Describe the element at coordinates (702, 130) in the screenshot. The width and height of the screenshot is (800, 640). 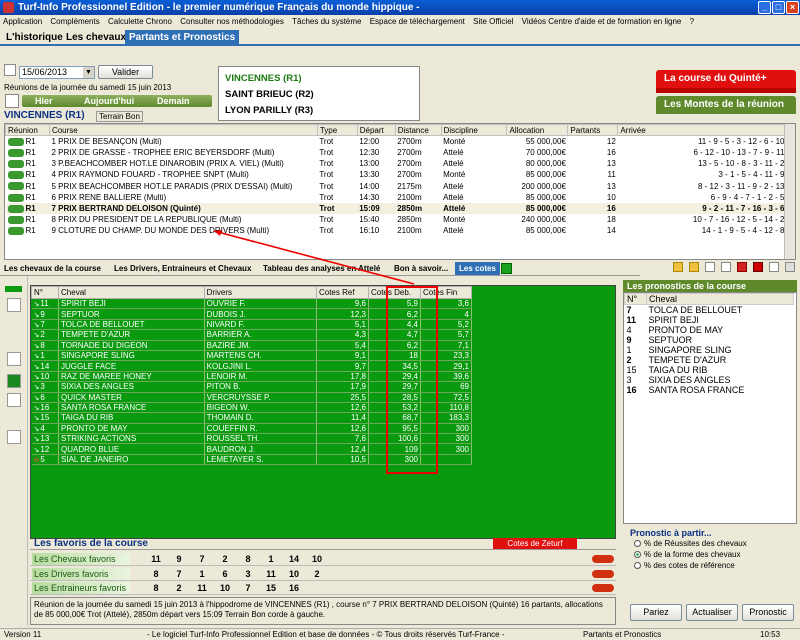
I see `col-arrivee: Arrivée` at that location.